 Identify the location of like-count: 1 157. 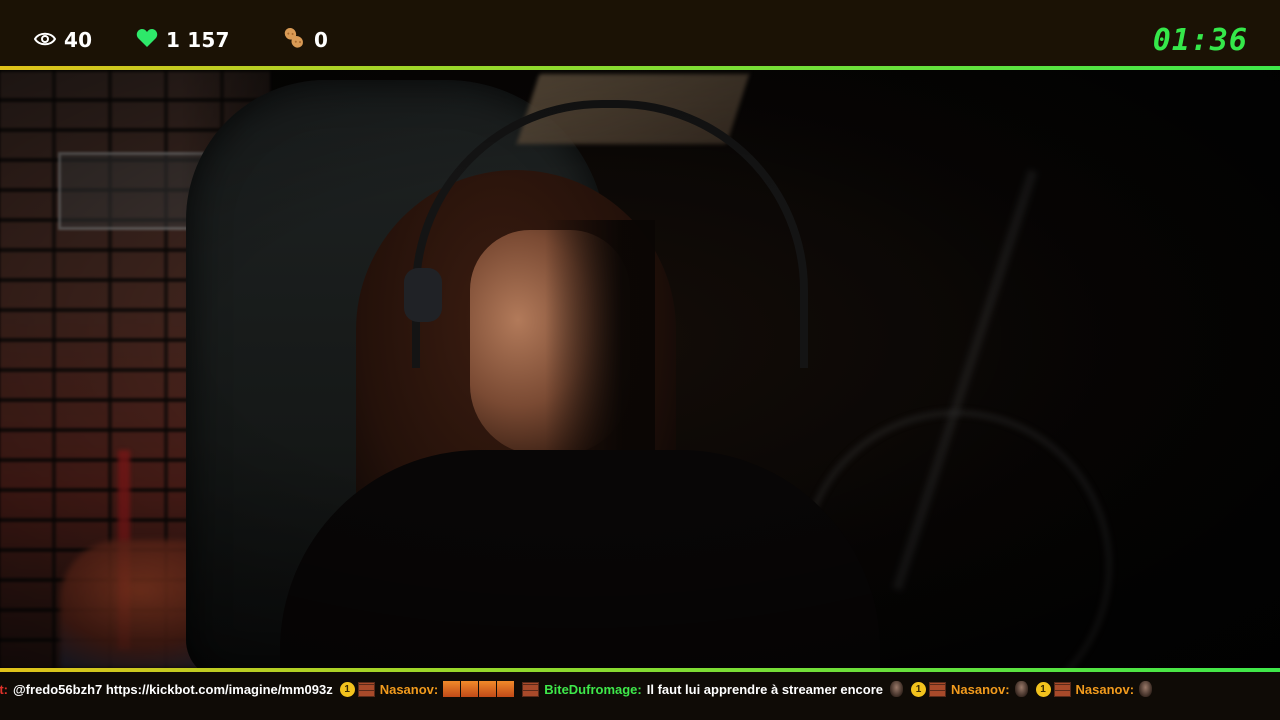
(183, 40).